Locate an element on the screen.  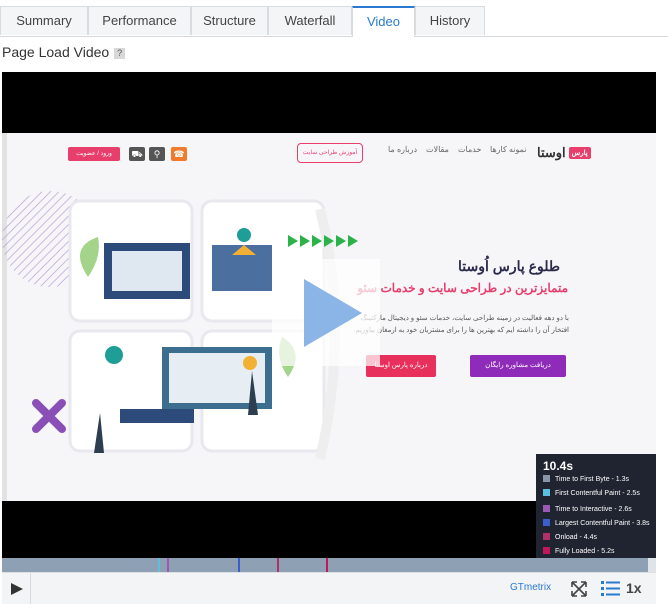
stat-label: Time to Interactive - 2.6s is located at coordinates (593, 509).